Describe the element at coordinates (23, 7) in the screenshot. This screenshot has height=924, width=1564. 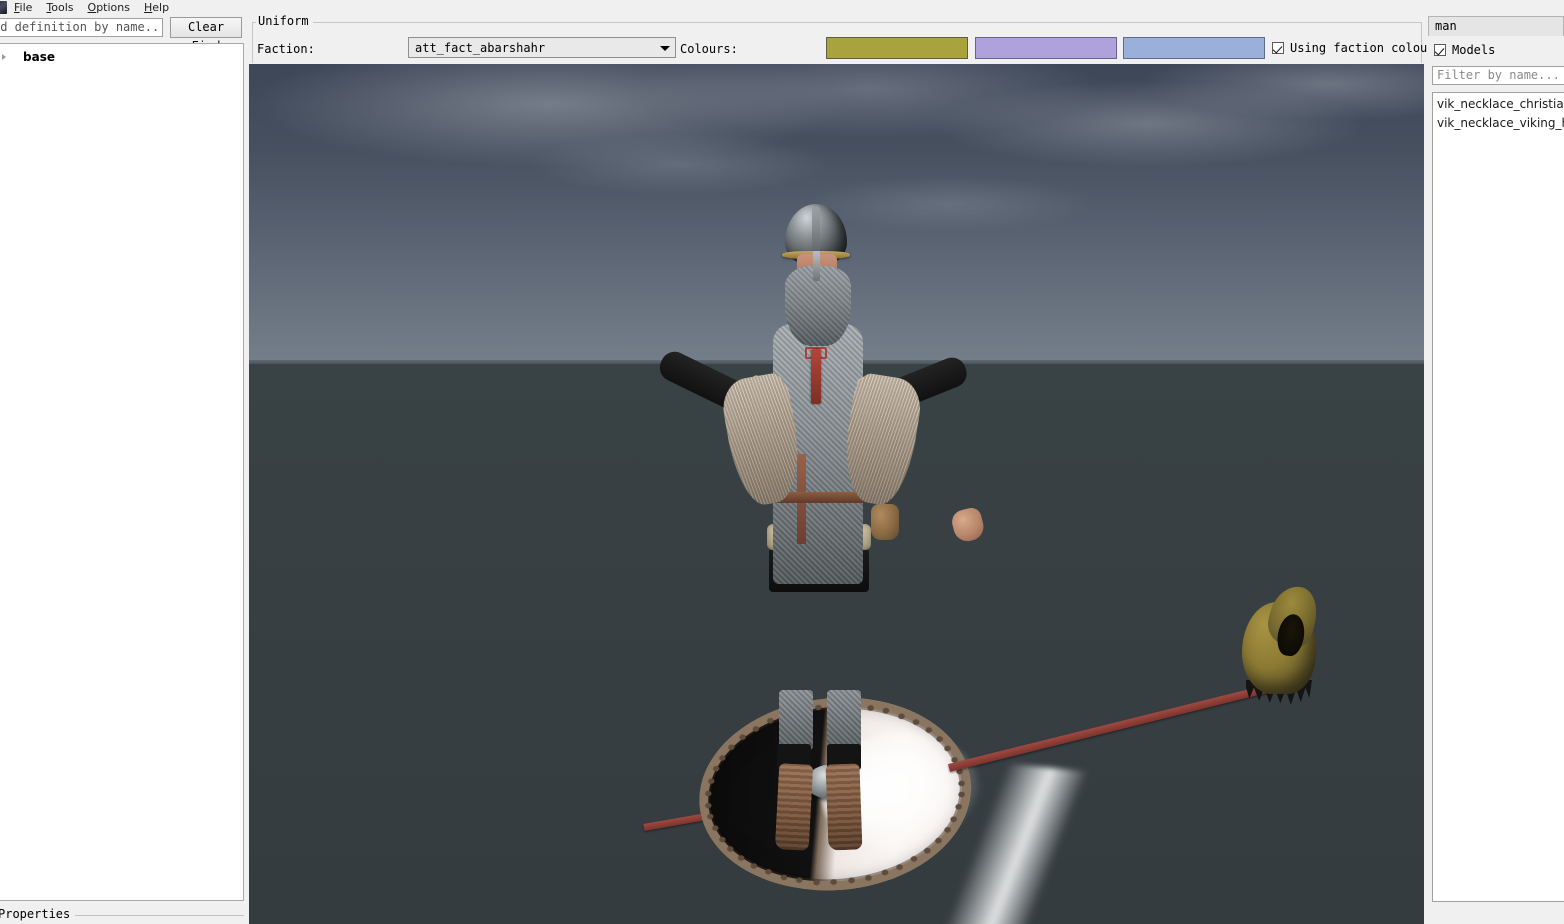
I see `menu-file: File` at that location.